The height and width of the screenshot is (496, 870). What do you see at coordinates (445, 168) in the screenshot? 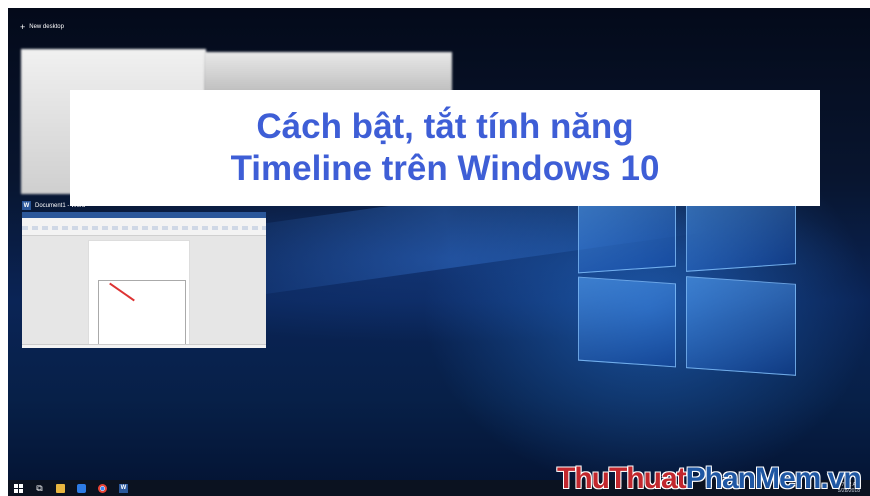
I see `banner-title-line2: Timeline trên Windows 10` at bounding box center [445, 168].